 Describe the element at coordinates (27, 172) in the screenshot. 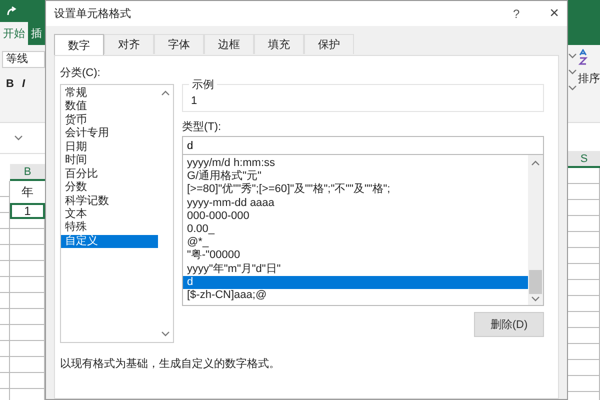

I see `column-header: B` at that location.